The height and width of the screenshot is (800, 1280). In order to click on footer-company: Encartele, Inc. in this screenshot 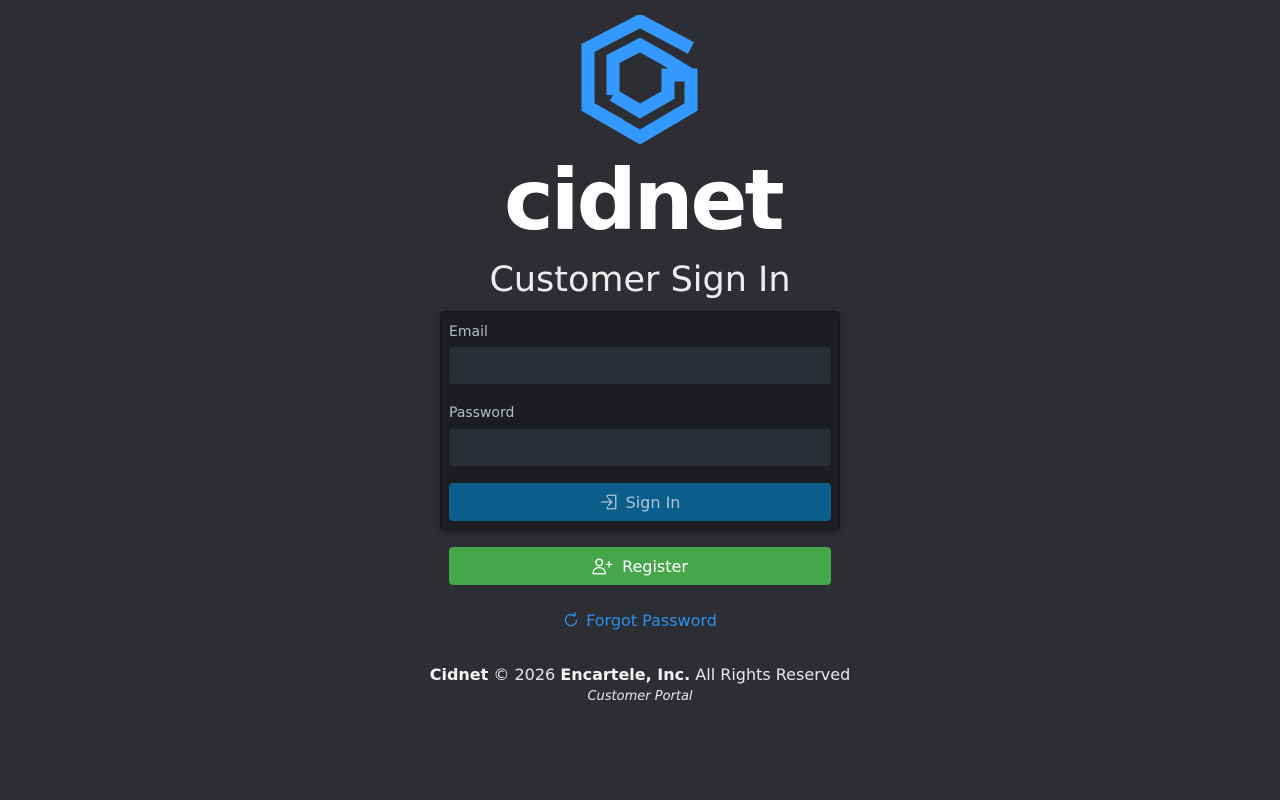, I will do `click(625, 674)`.